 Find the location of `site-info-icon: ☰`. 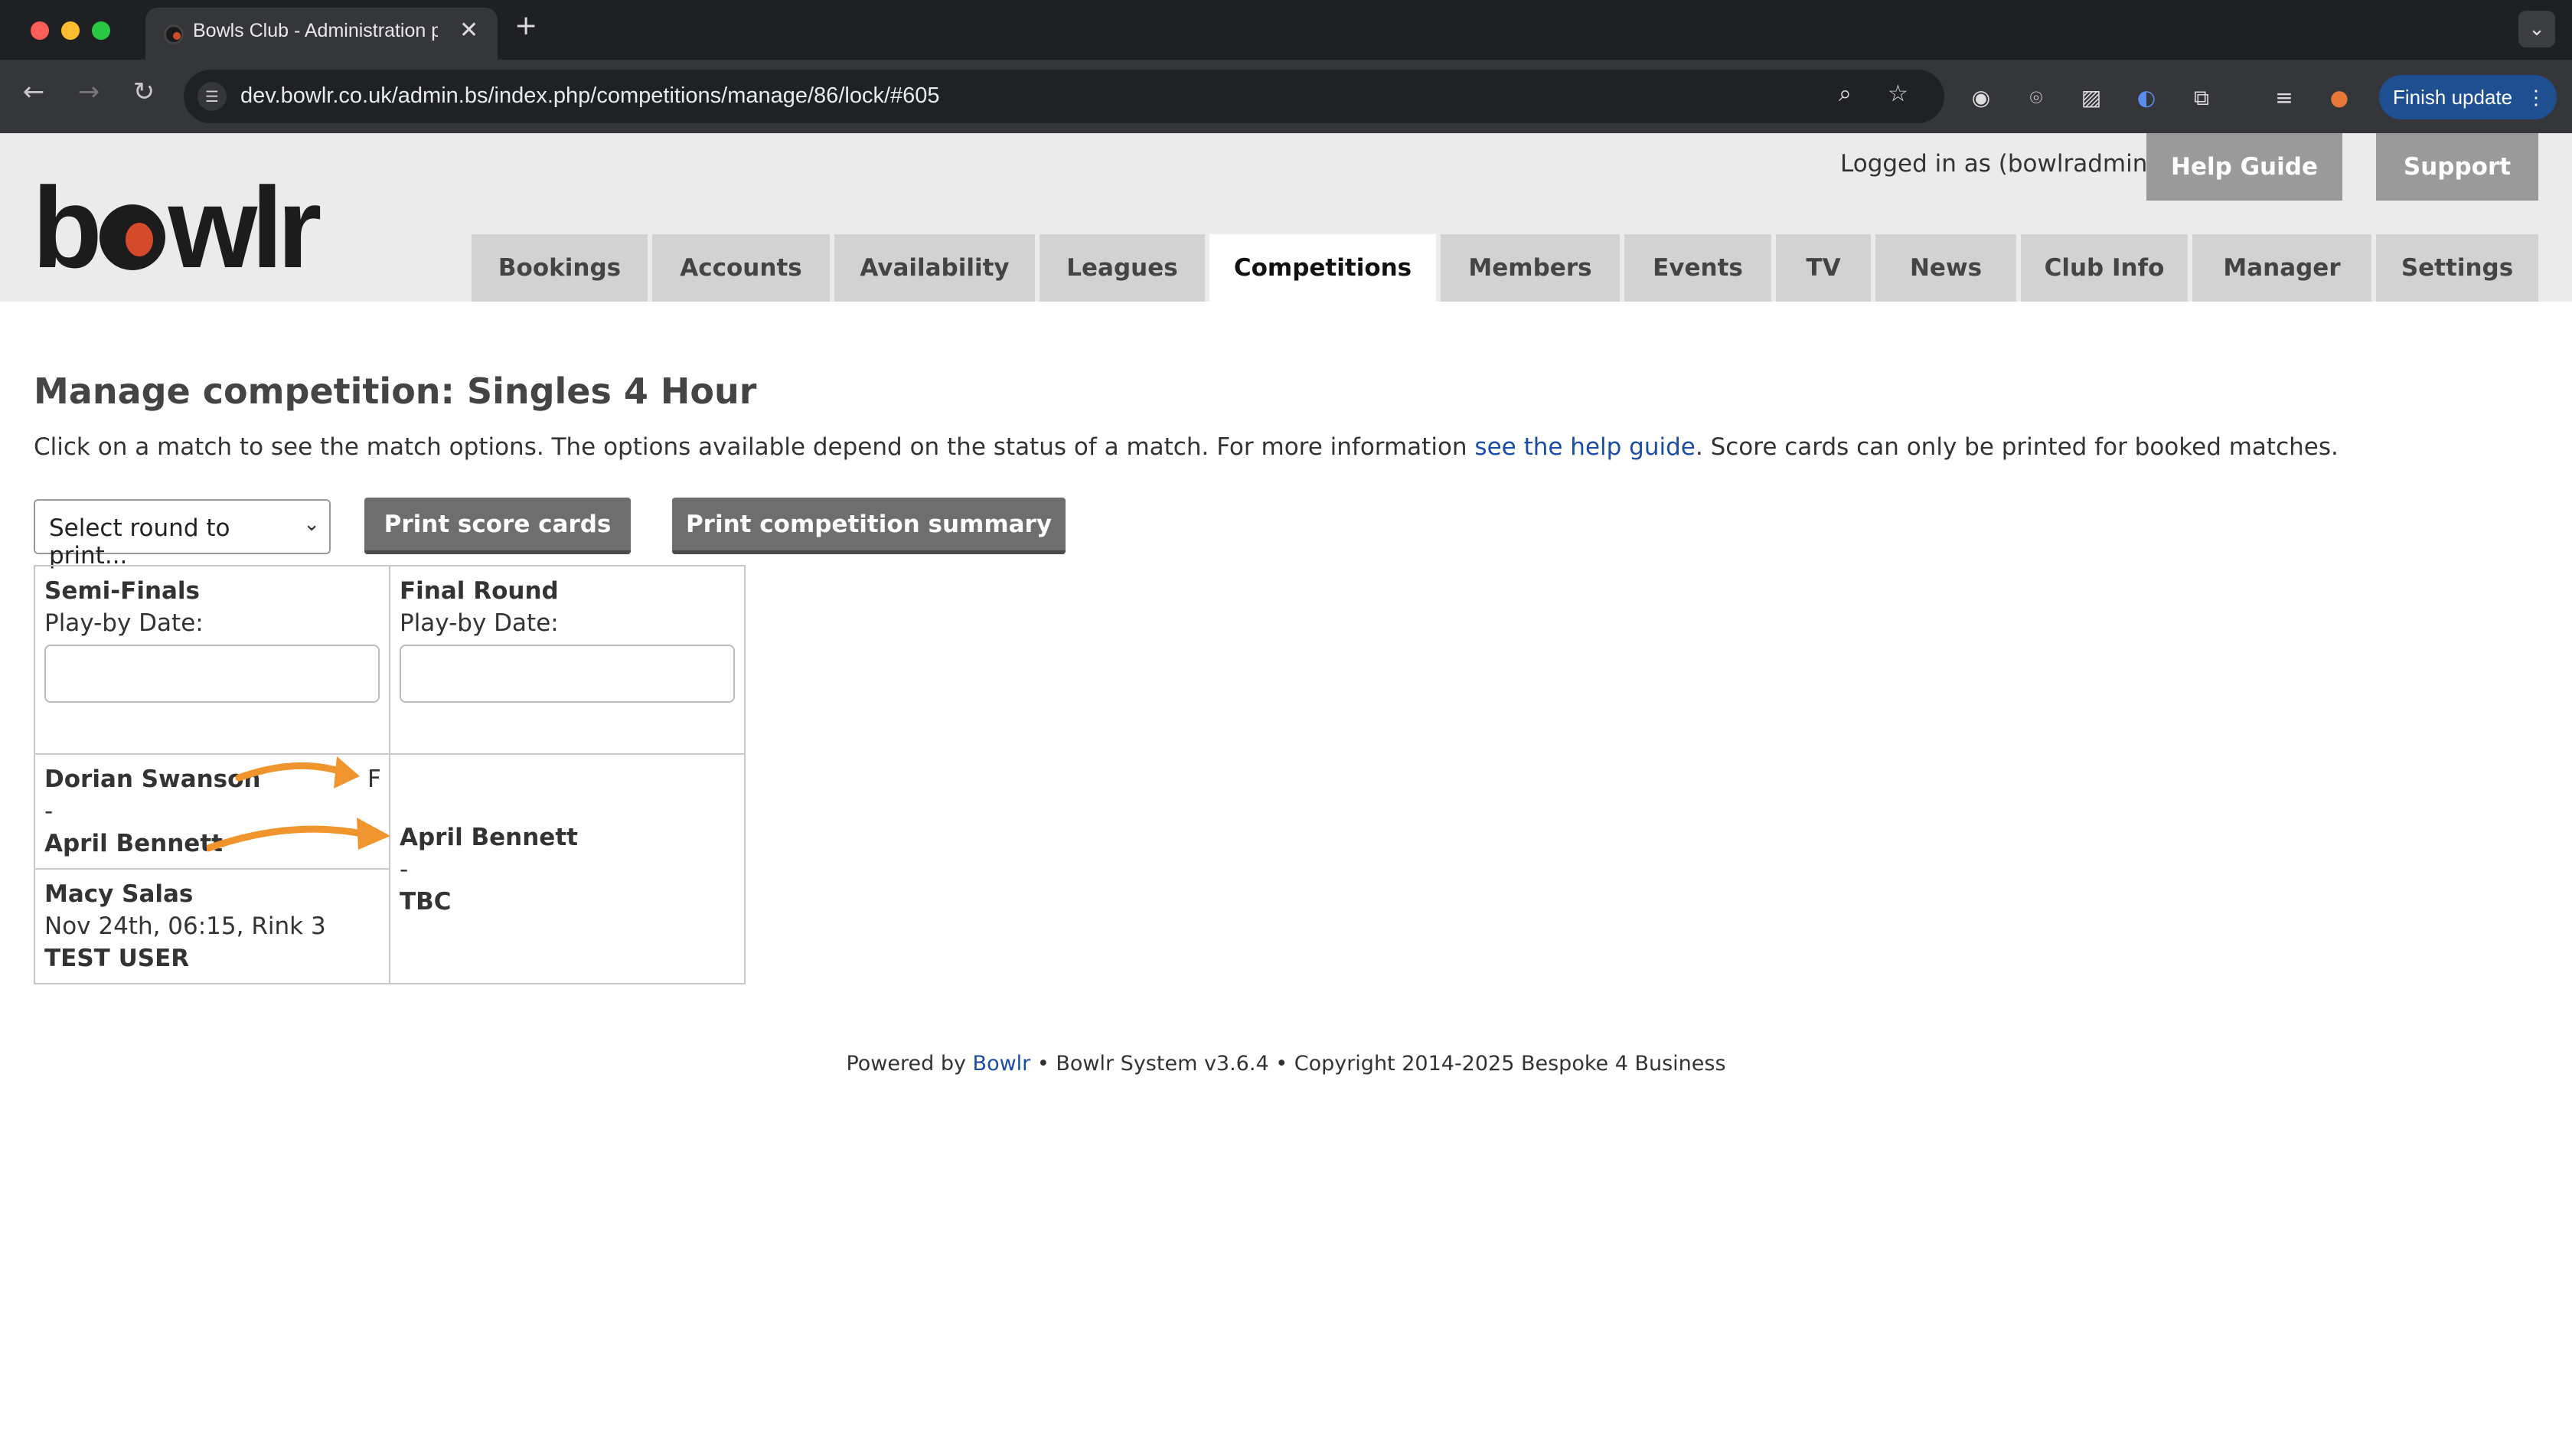

site-info-icon: ☰ is located at coordinates (212, 96).